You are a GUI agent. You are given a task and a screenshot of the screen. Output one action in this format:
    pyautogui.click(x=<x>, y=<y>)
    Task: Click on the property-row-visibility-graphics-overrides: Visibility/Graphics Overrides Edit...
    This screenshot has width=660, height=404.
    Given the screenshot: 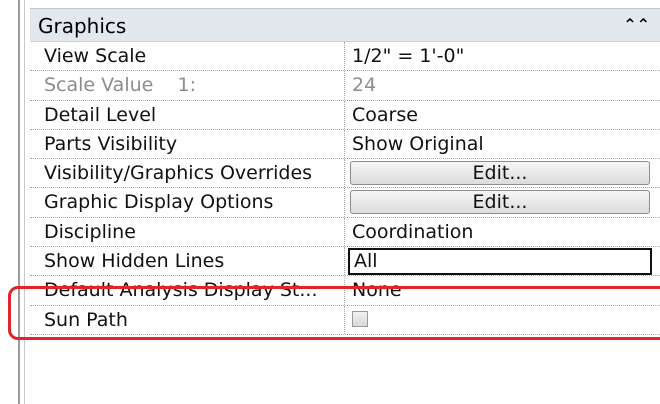 What is the action you would take?
    pyautogui.click(x=345, y=174)
    